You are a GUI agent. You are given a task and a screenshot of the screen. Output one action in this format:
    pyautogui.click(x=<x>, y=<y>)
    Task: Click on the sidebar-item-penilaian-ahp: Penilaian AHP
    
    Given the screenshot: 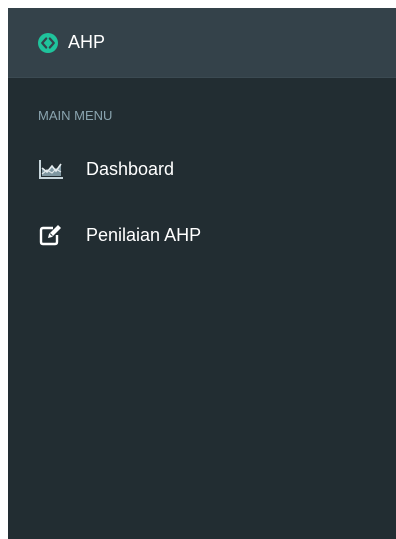 What is the action you would take?
    pyautogui.click(x=202, y=235)
    